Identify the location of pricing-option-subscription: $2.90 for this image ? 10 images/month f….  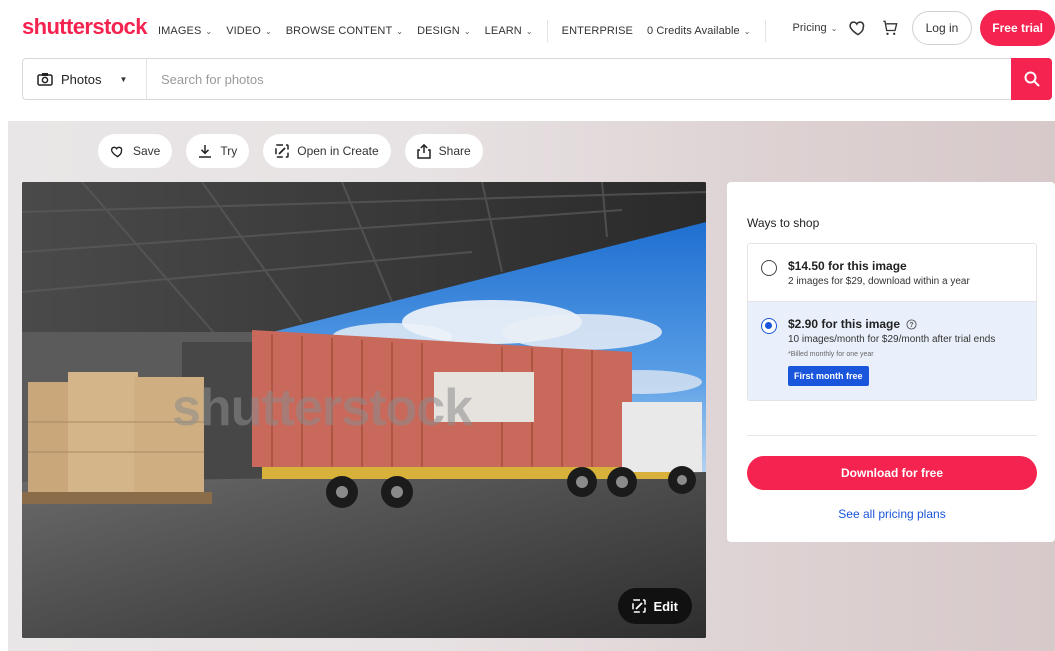
(892, 351).